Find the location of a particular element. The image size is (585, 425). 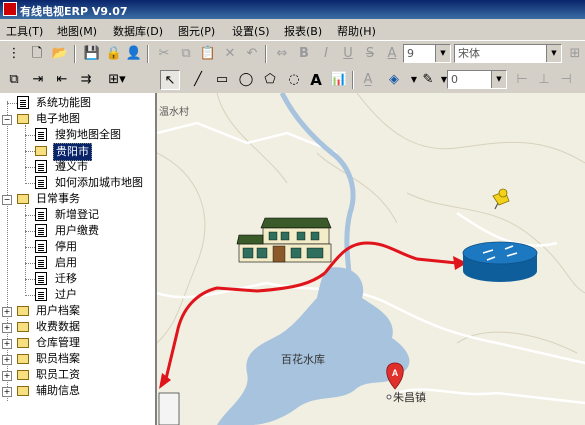

font-size-value: 9 is located at coordinates (410, 53).